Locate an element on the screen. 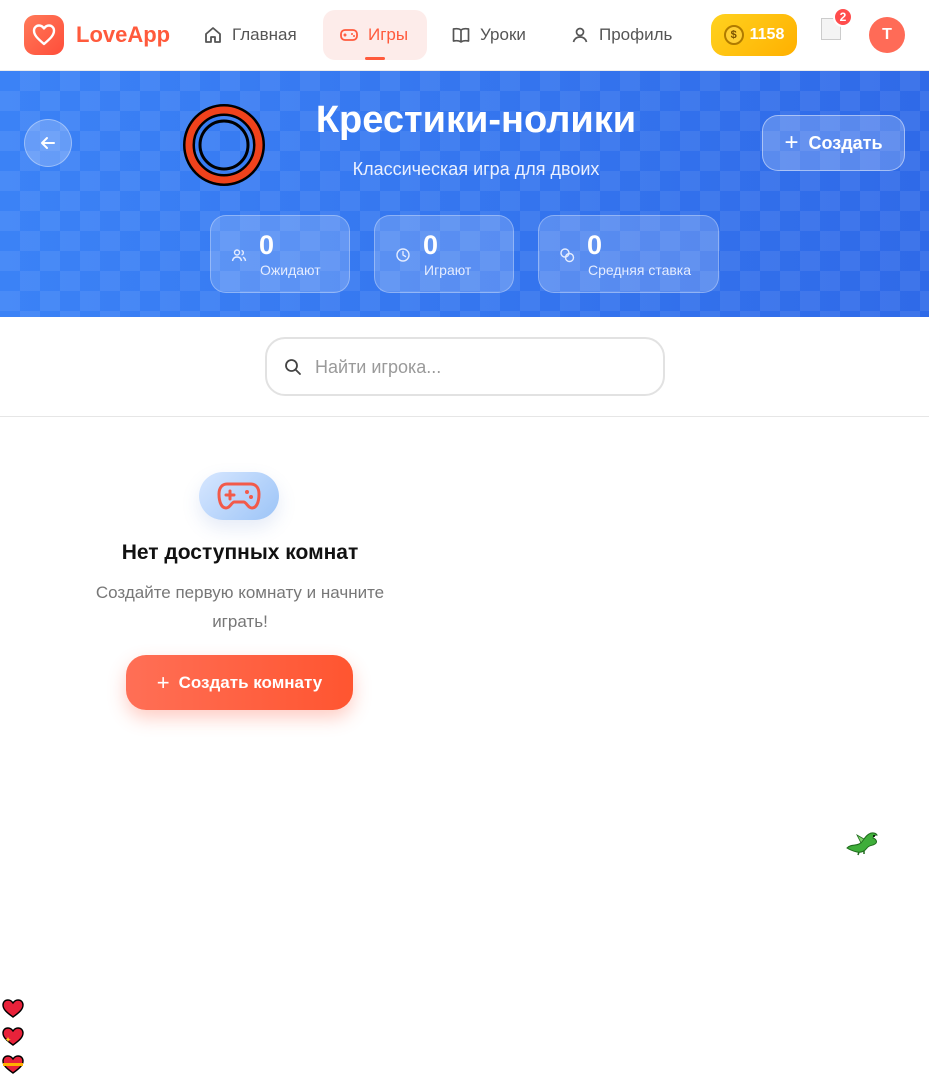 The image size is (929, 1083). nav-item-lessons: Уроки is located at coordinates (488, 35).